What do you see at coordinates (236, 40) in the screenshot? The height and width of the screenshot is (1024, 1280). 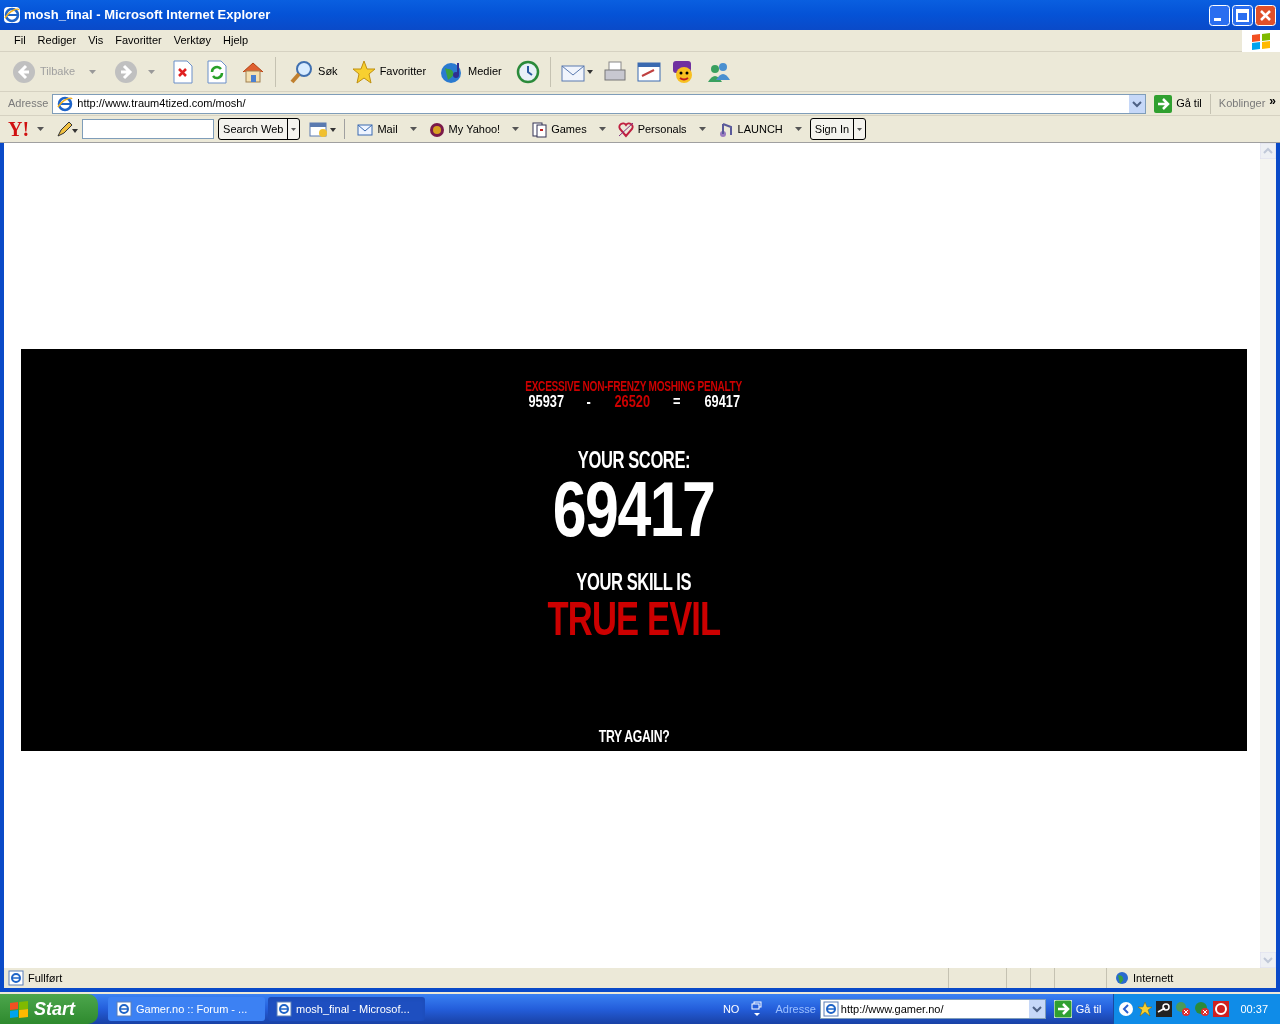 I see `menu-item: Hjelp` at bounding box center [236, 40].